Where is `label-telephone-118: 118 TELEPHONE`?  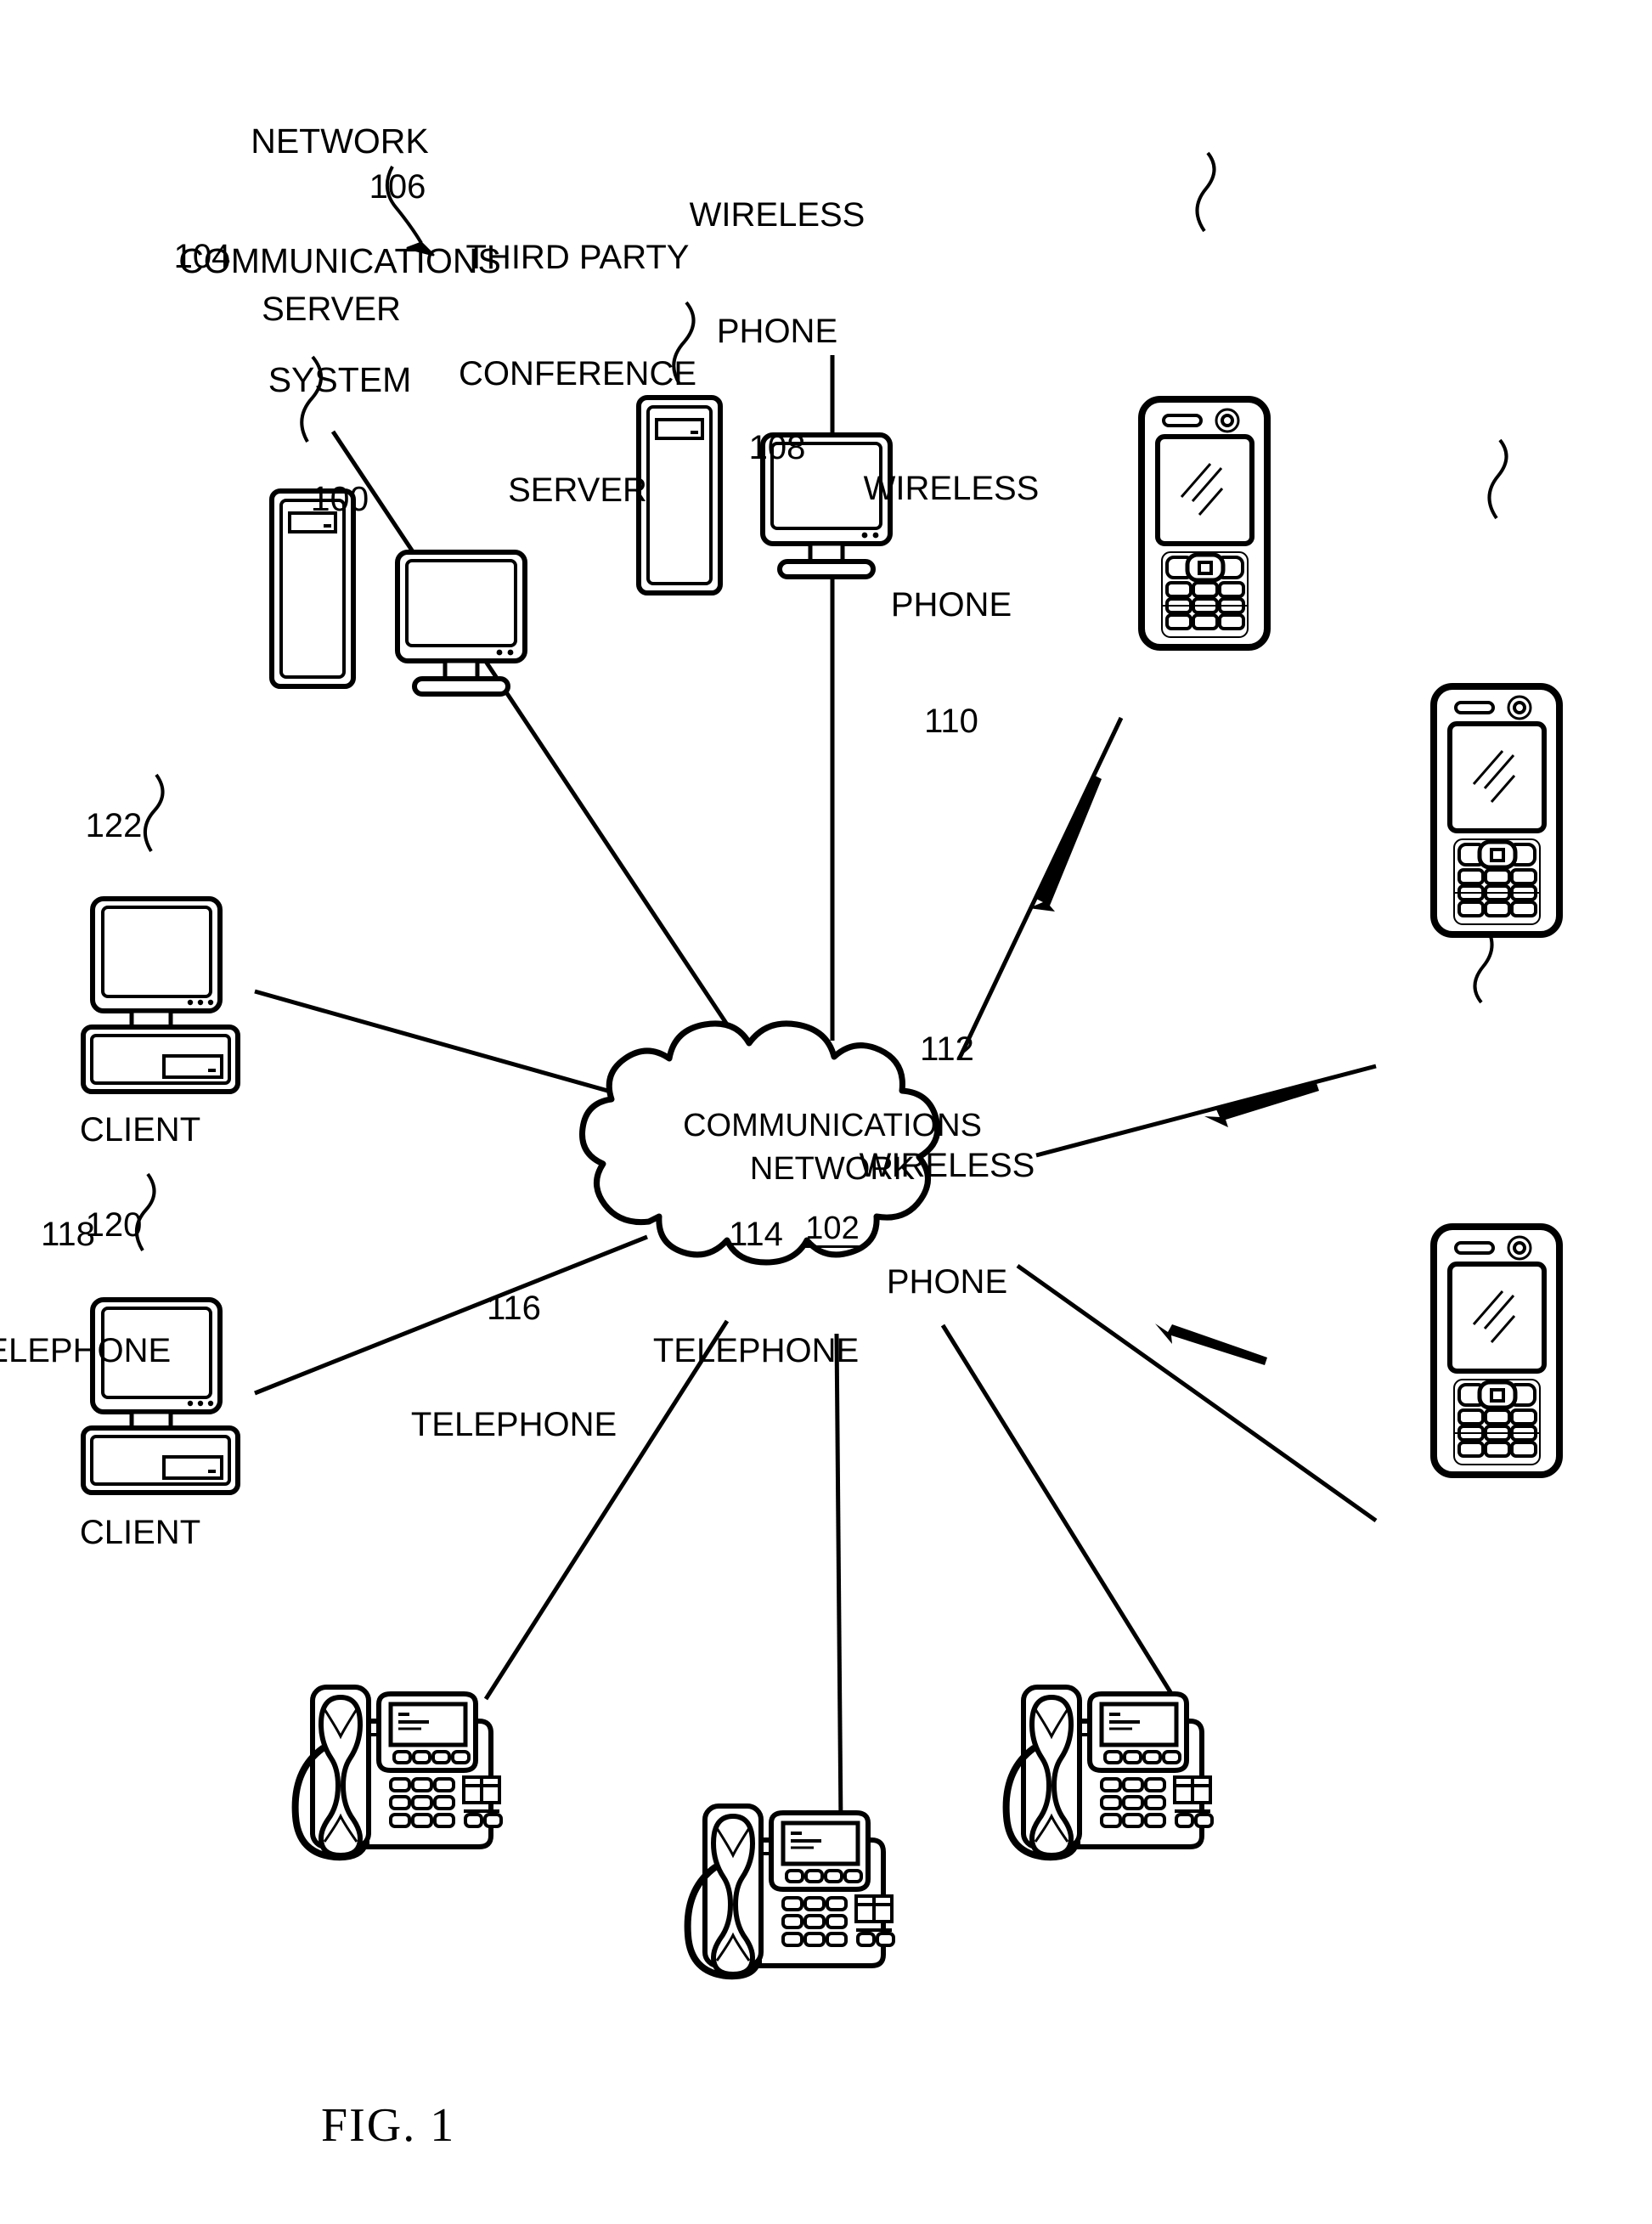
label-telephone-118: 118 TELEPHONE is located at coordinates (127, 1293).